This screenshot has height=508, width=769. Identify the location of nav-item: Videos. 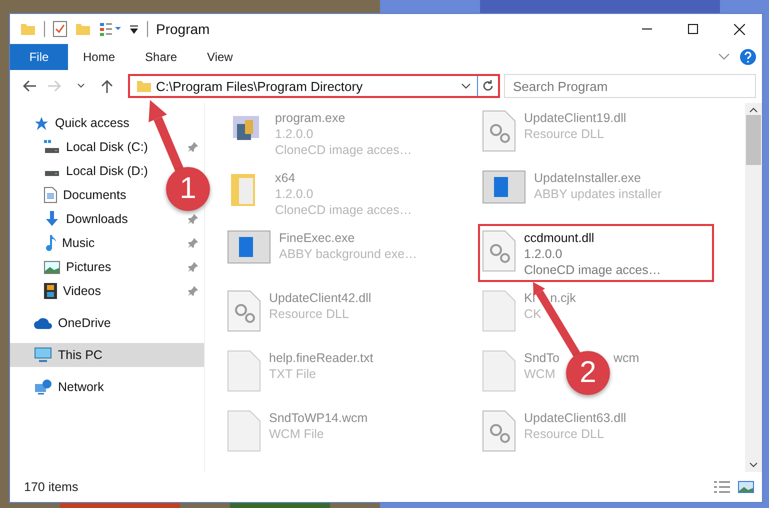
(107, 291).